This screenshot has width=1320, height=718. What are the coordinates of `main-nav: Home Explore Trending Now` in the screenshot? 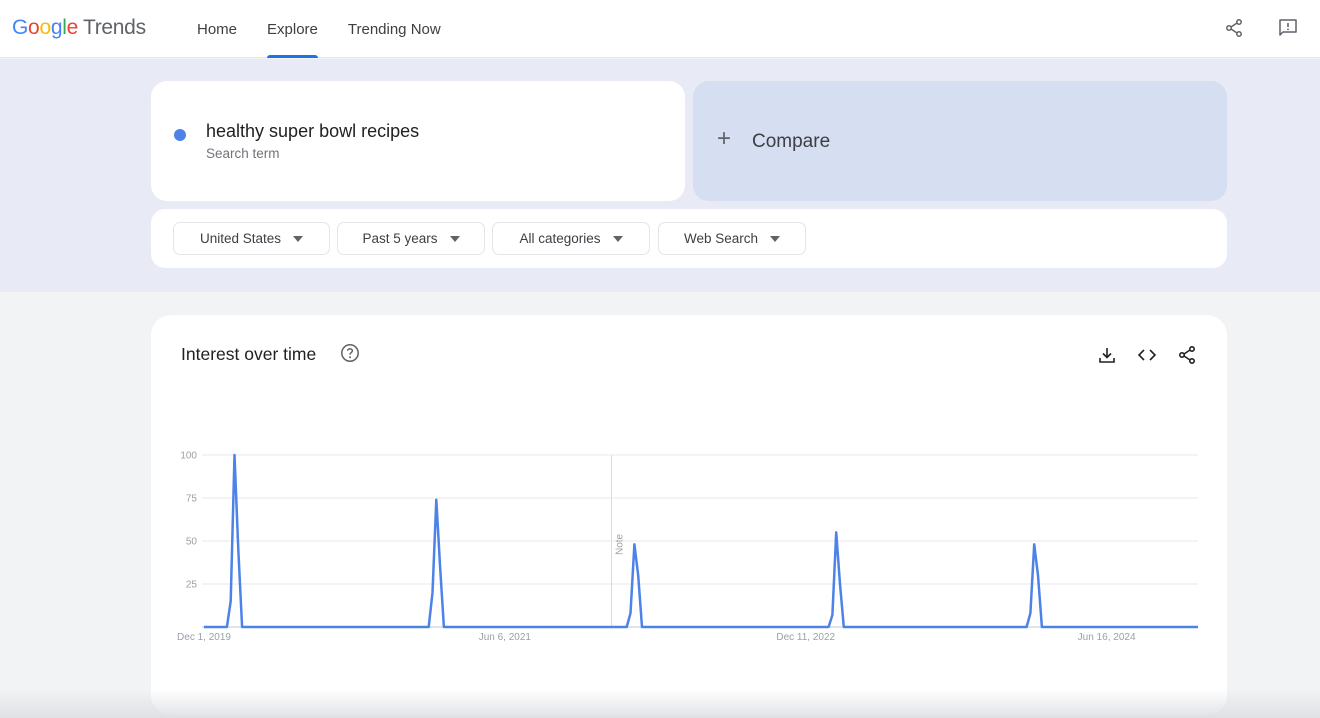 It's located at (319, 29).